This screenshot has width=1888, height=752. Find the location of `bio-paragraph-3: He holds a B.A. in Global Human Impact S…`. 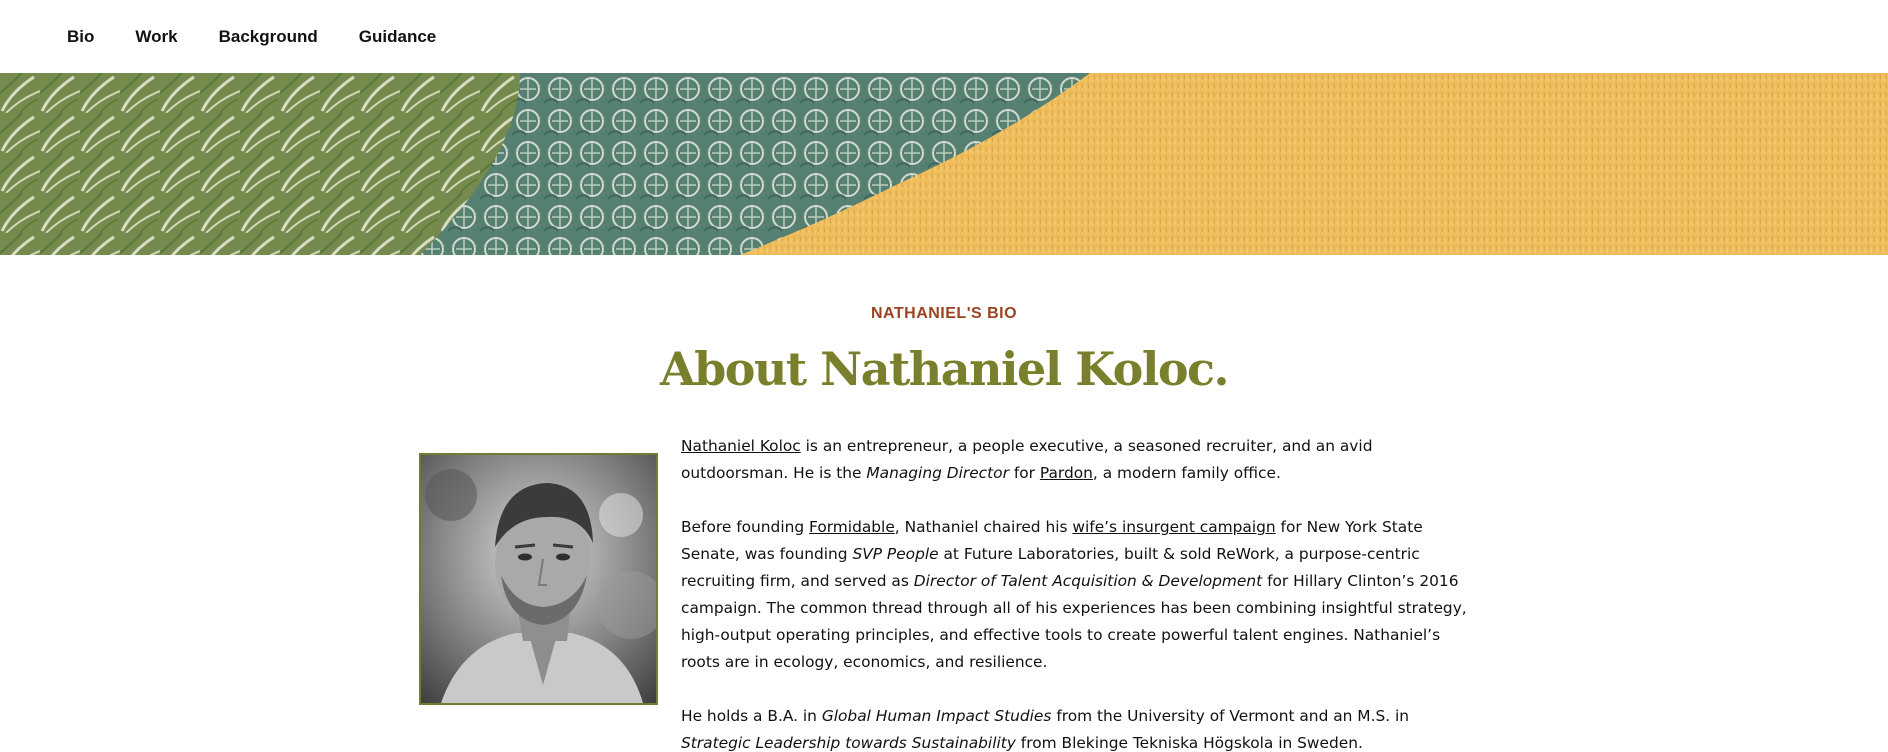

bio-paragraph-3: He holds a B.A. in Global Human Impact S… is located at coordinates (1045, 729).